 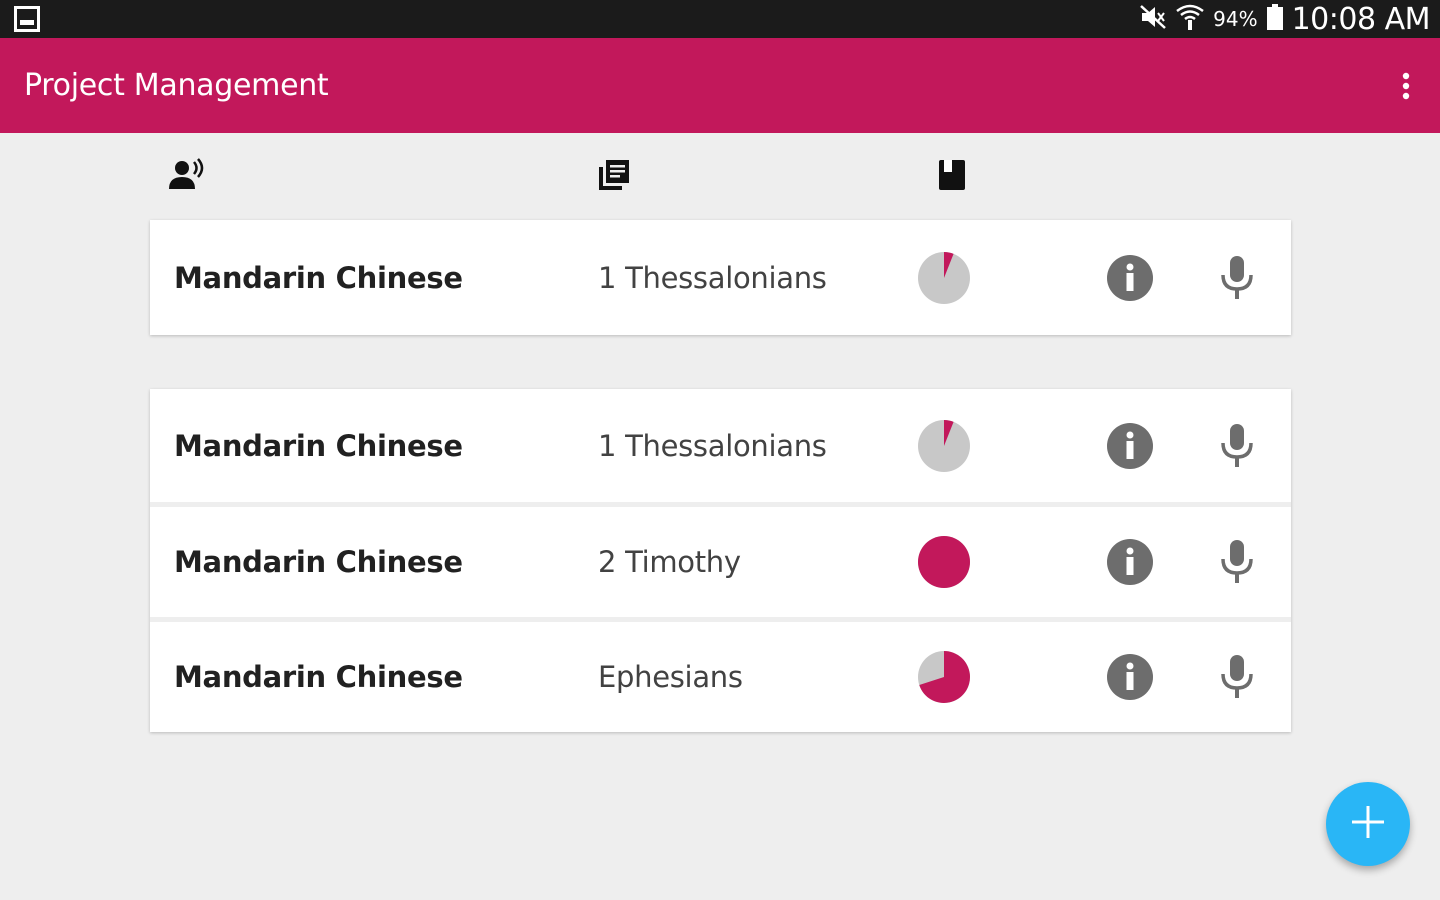 I want to click on clock: 10:08 AM, so click(x=1361, y=19).